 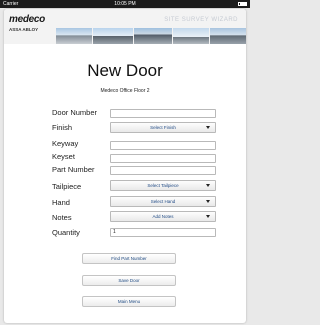 I want to click on page-subtitle: Medeco Office Floor 2, so click(x=125, y=91).